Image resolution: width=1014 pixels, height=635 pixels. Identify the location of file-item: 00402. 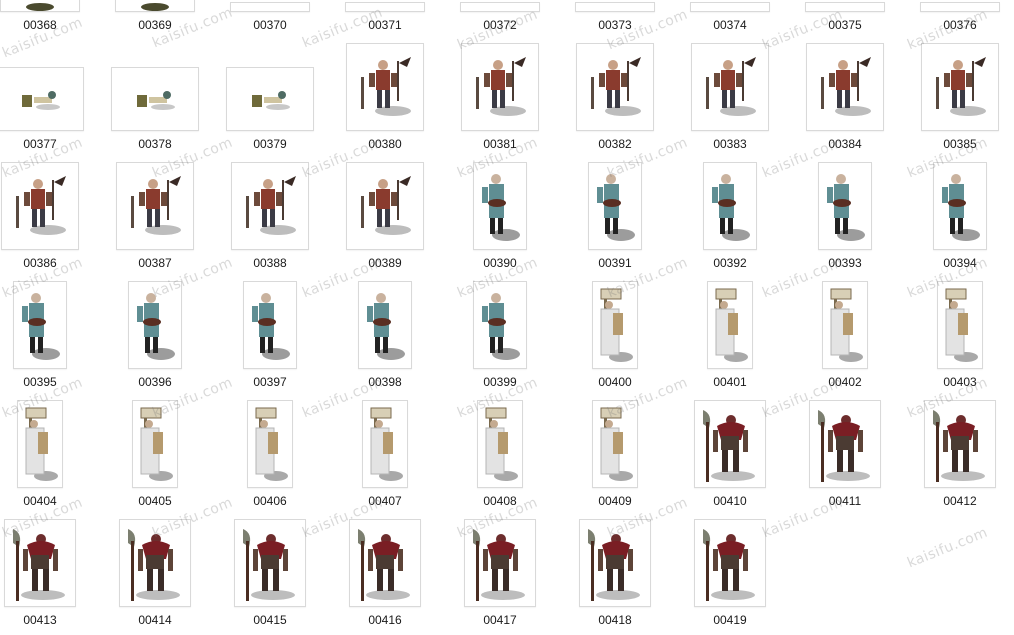
(845, 326).